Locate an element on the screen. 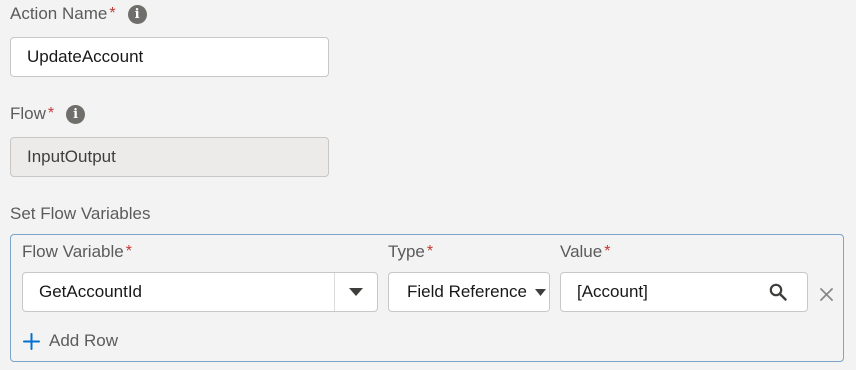 This screenshot has width=856, height=370. set-flow-variables-label: Set Flow Variables is located at coordinates (80, 214).